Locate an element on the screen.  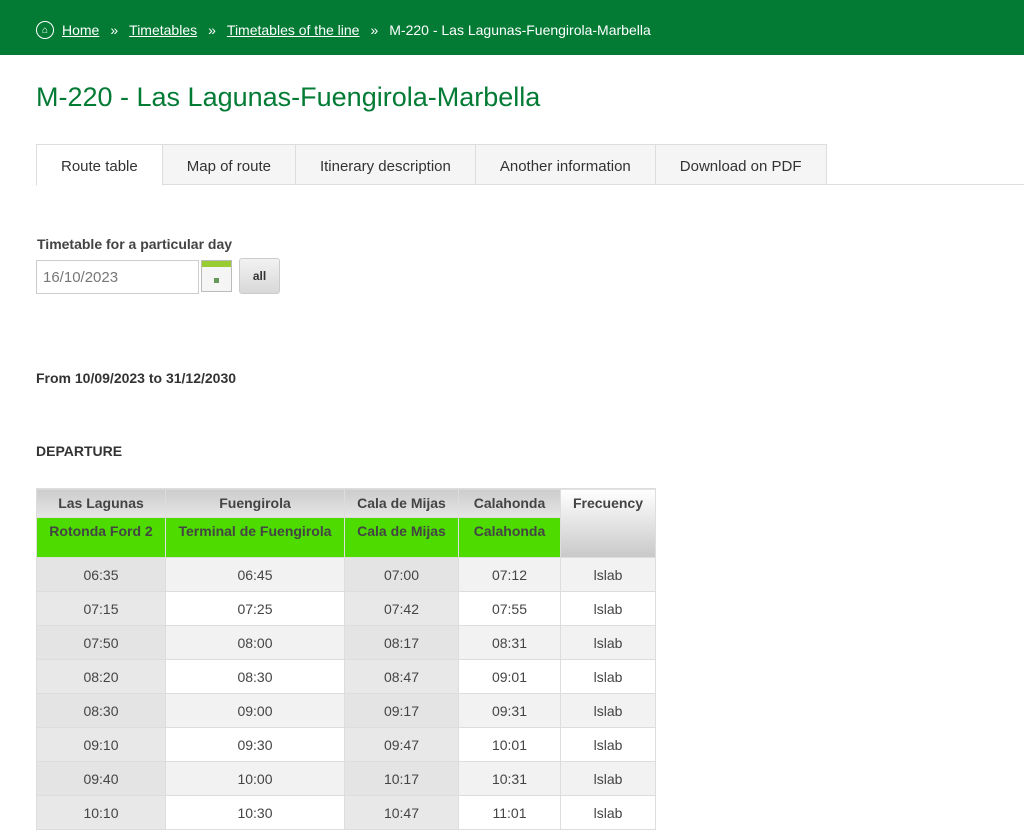
time-cell: 09:47 is located at coordinates (401, 744).